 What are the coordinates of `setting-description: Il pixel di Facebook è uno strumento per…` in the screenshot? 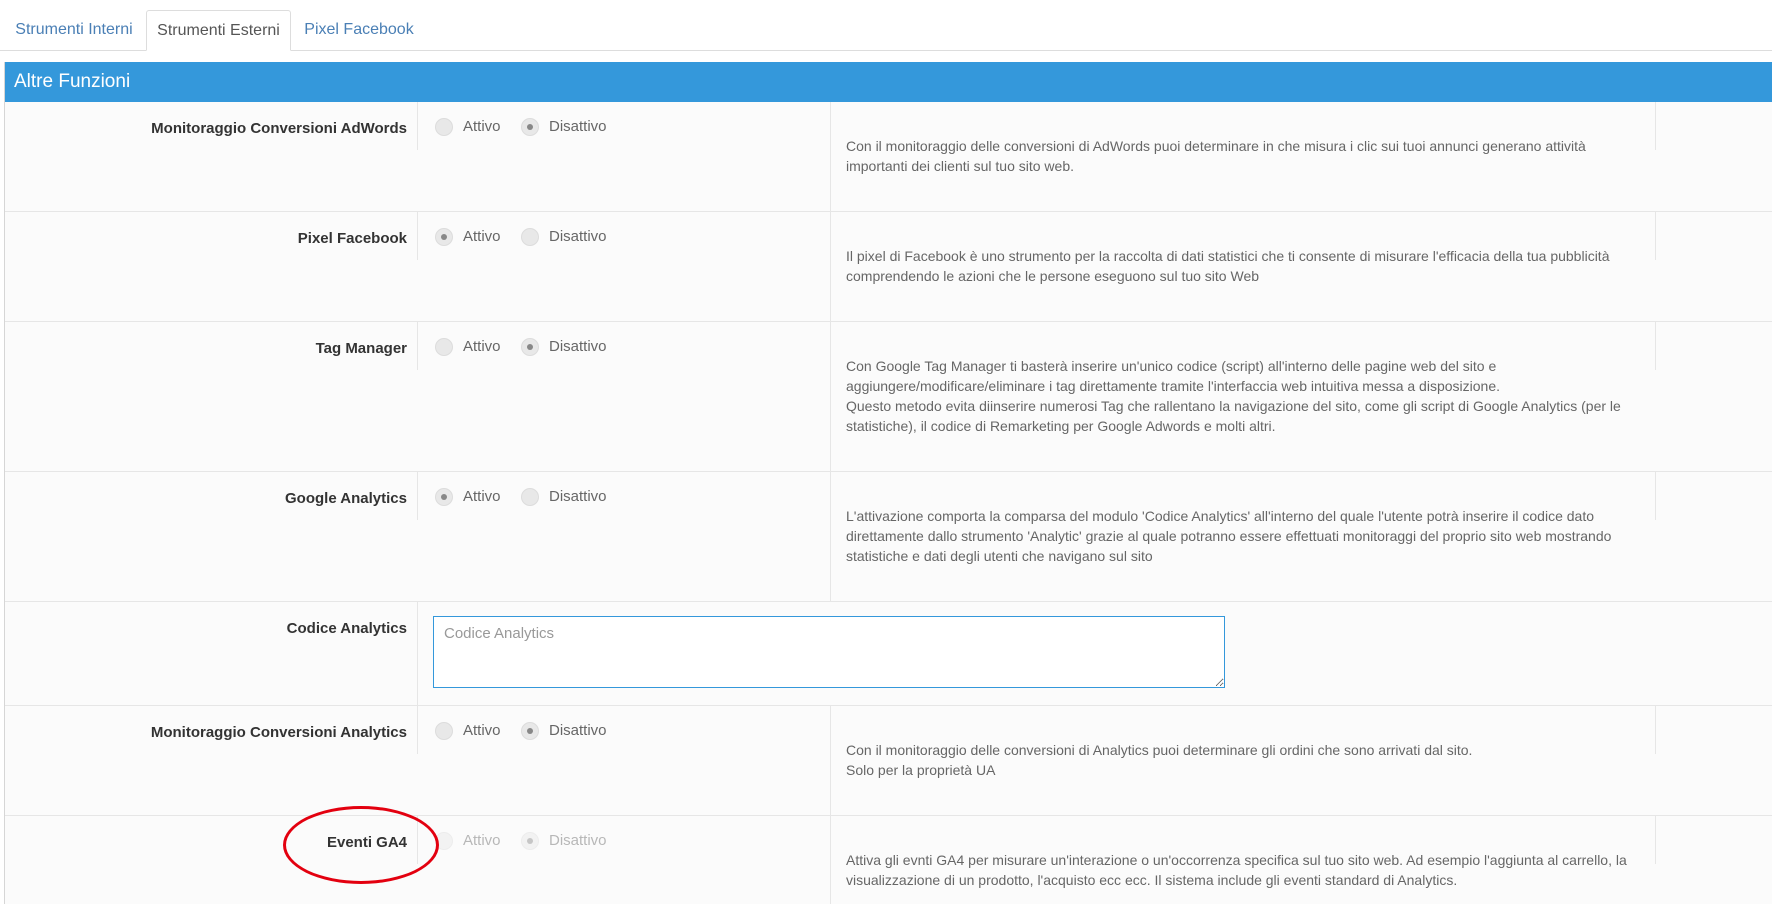 It's located at (1228, 266).